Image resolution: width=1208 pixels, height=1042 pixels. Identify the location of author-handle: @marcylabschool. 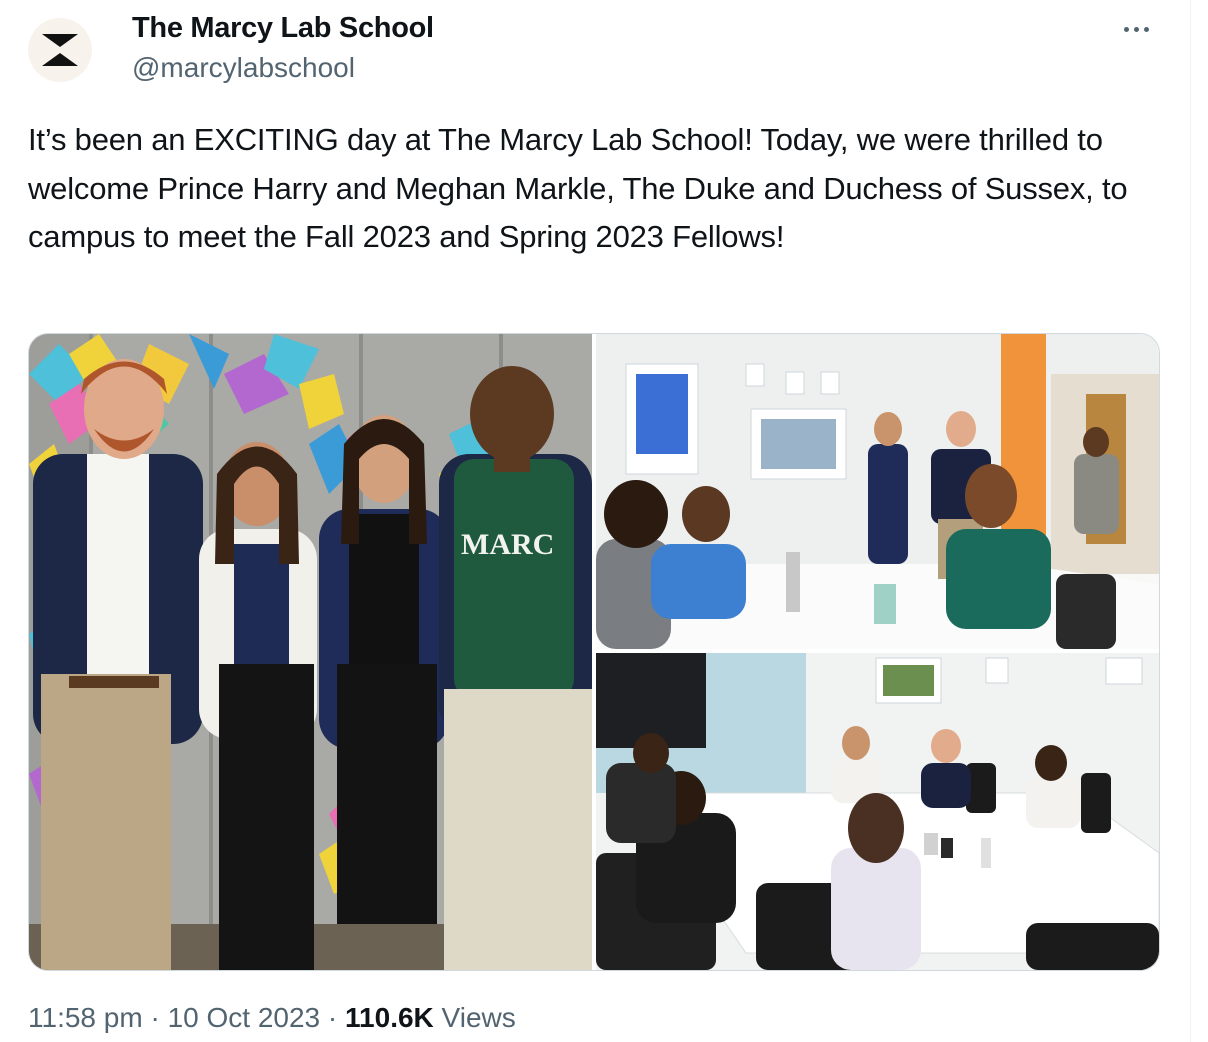
(243, 68).